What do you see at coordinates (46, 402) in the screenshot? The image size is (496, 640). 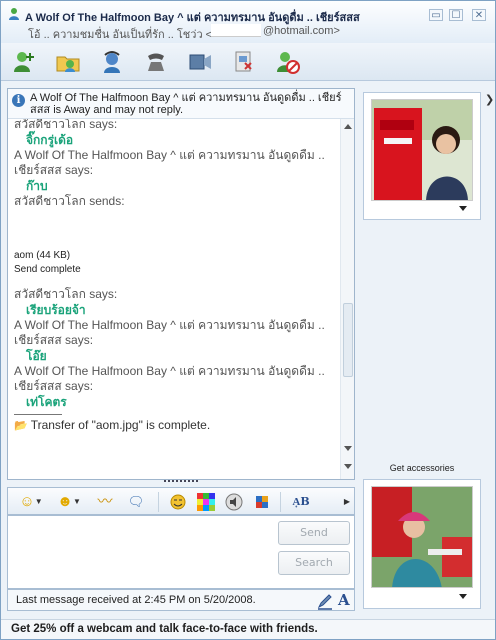 I see `message-text: เท่โคตร` at bounding box center [46, 402].